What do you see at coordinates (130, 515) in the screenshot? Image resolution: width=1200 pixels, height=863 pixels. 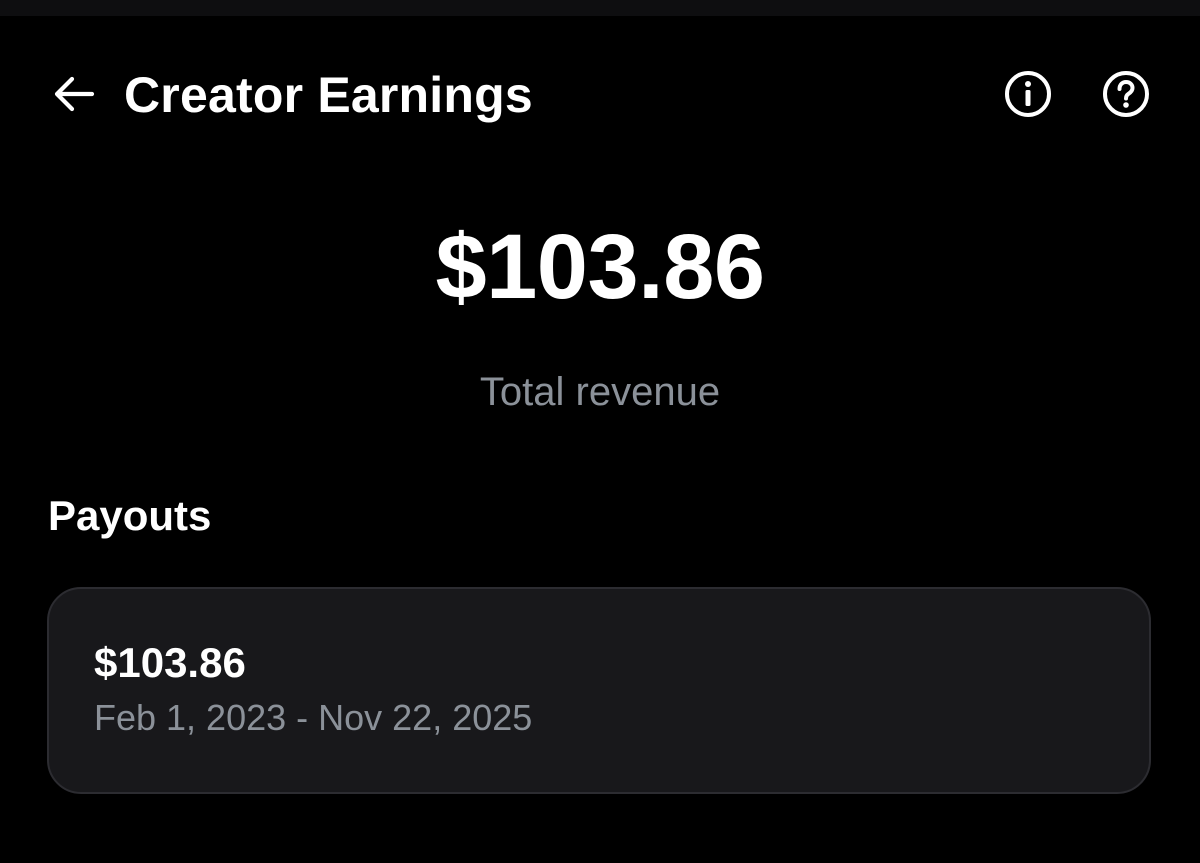 I see `payouts-section-title: Payouts` at bounding box center [130, 515].